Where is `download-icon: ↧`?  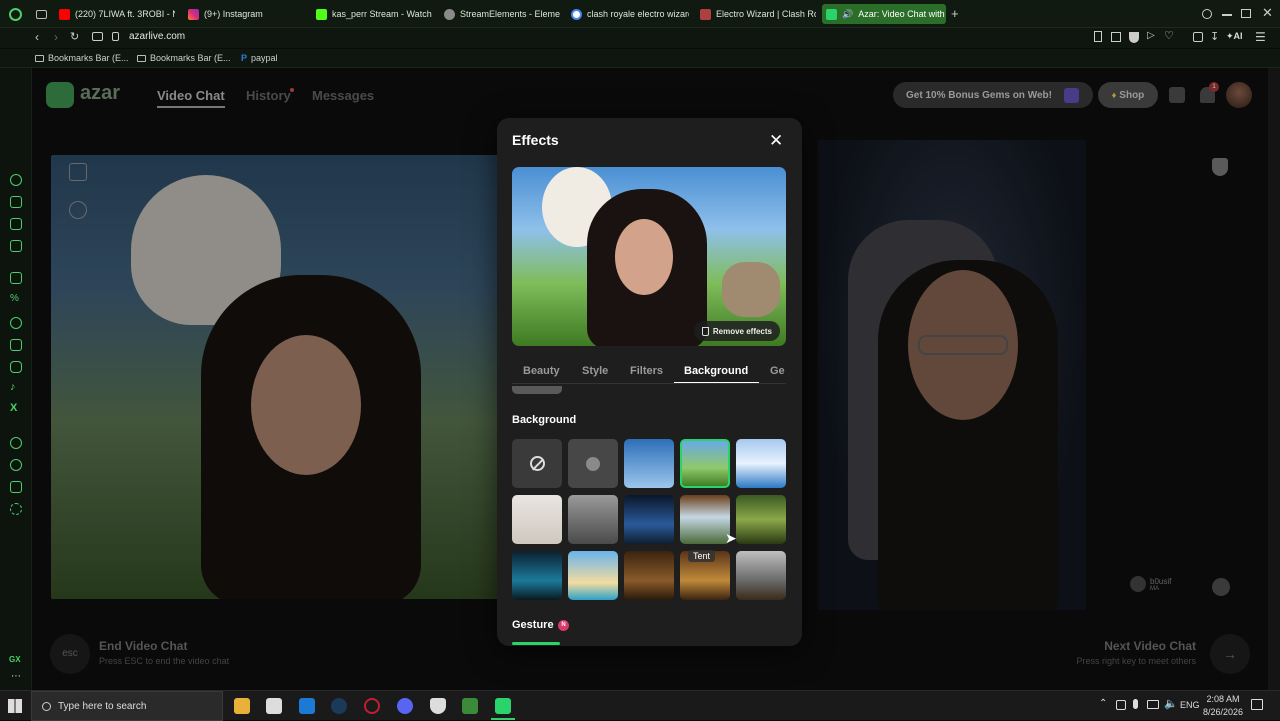 download-icon: ↧ is located at coordinates (1214, 36).